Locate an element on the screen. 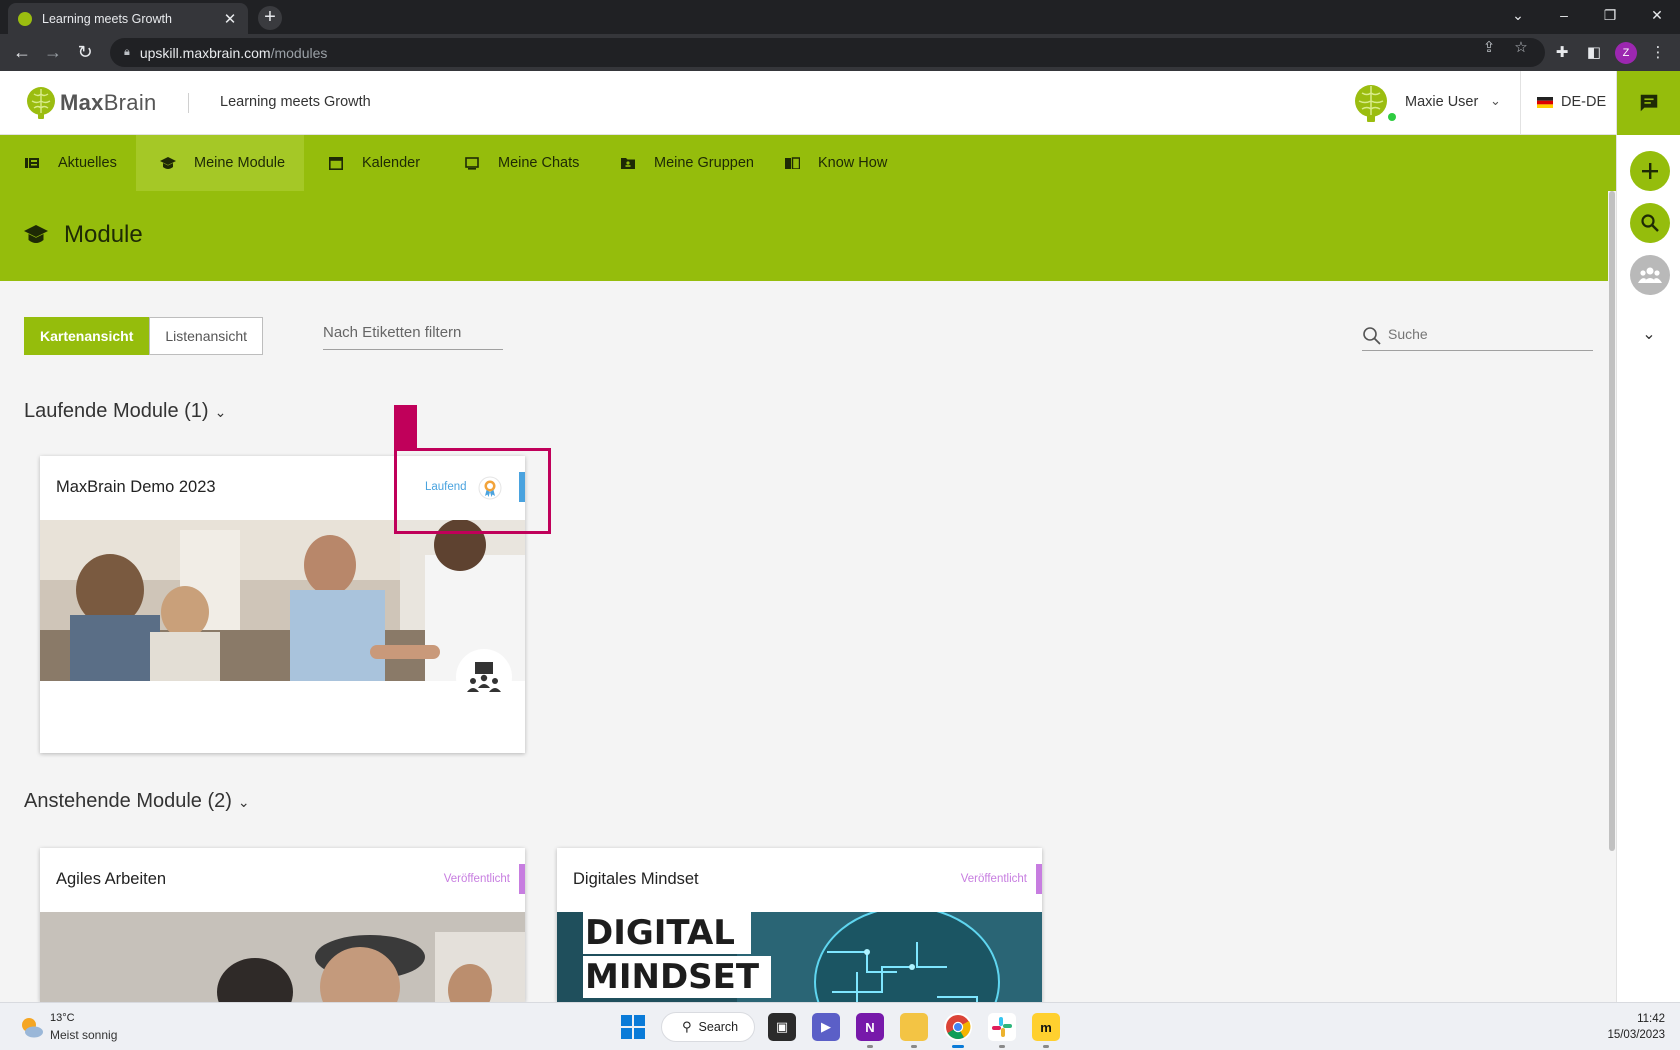  user-avatar is located at coordinates (1371, 103).